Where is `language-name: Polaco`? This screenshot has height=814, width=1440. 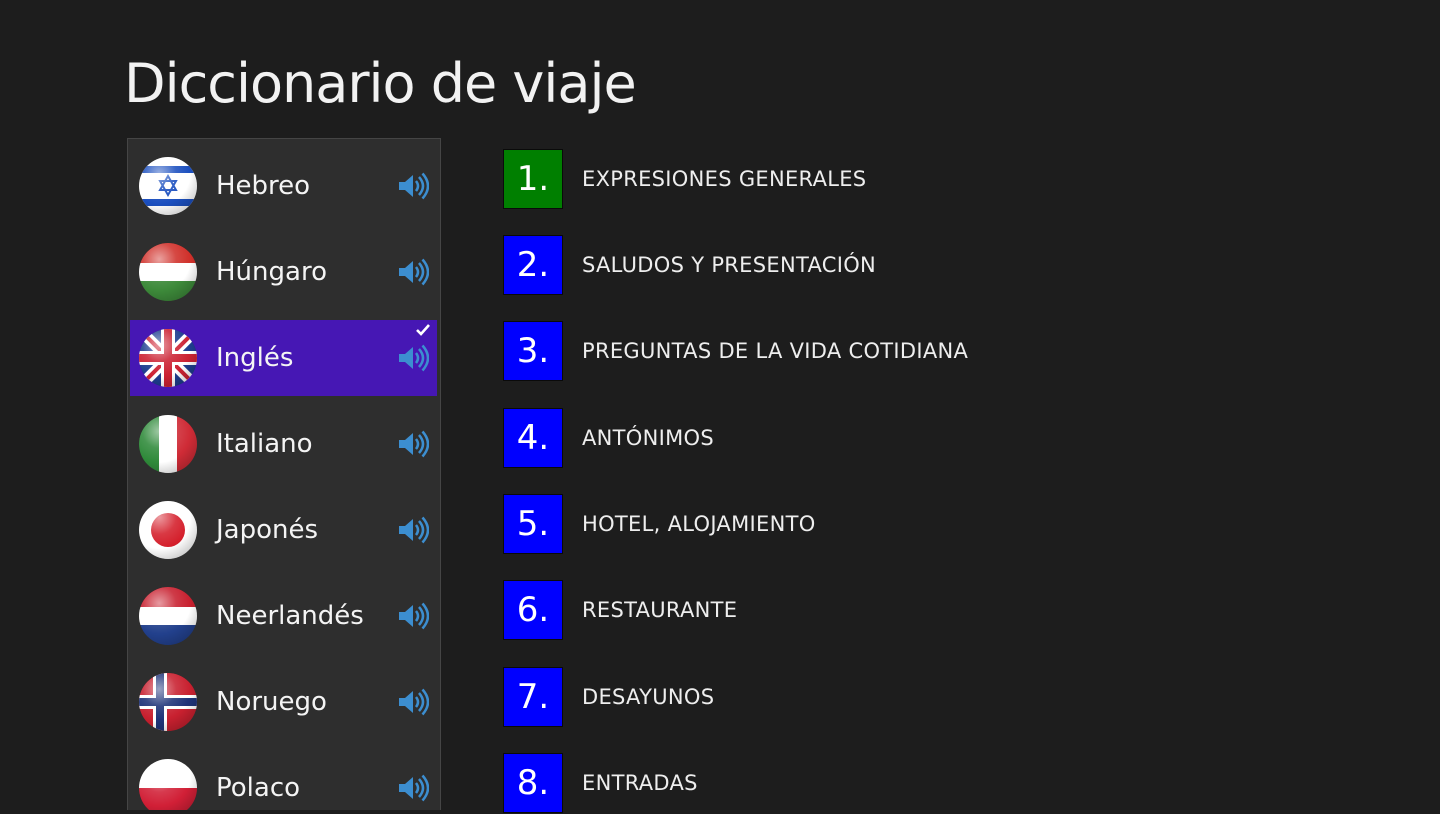
language-name: Polaco is located at coordinates (258, 788).